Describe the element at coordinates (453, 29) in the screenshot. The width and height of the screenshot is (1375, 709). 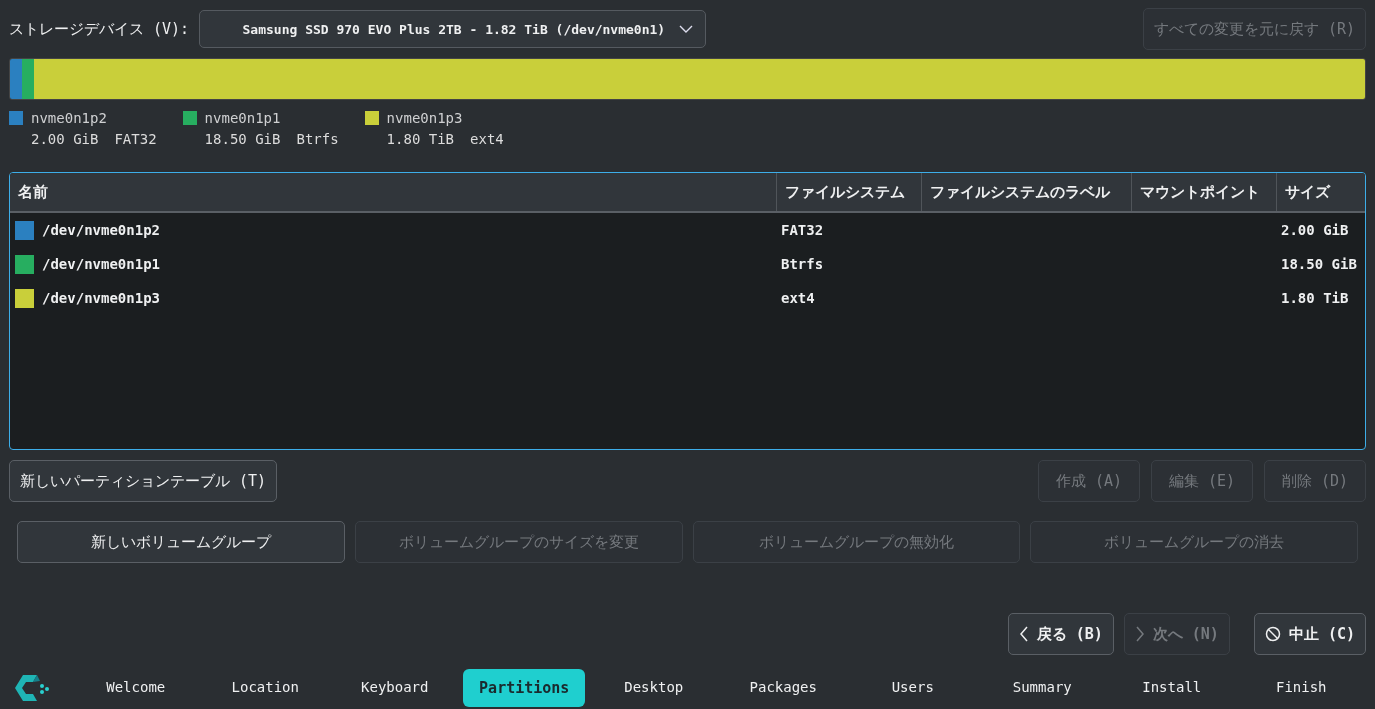
I see `device-dropdown: Samsung SSD 970 EVO Plus 2TB - 1.82 TiB (/dev/nvme0n1)` at that location.